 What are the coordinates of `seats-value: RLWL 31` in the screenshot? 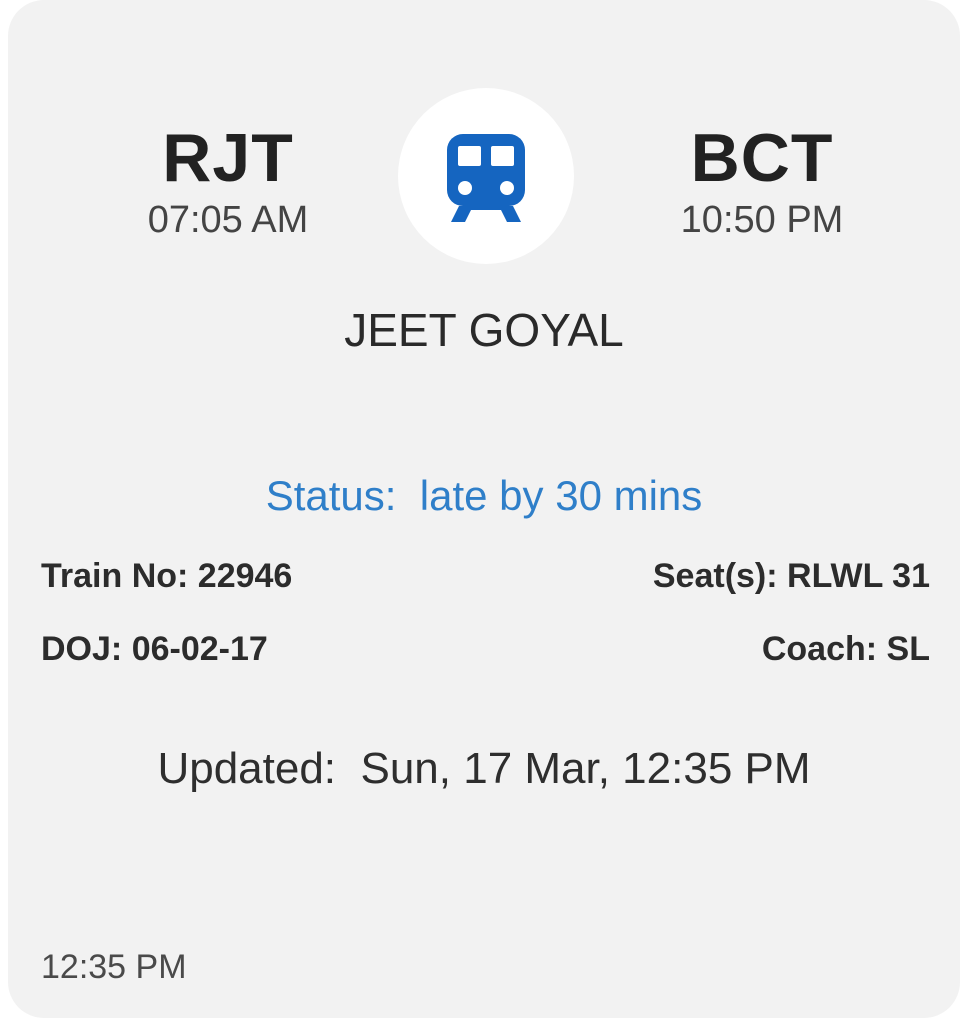 It's located at (858, 576).